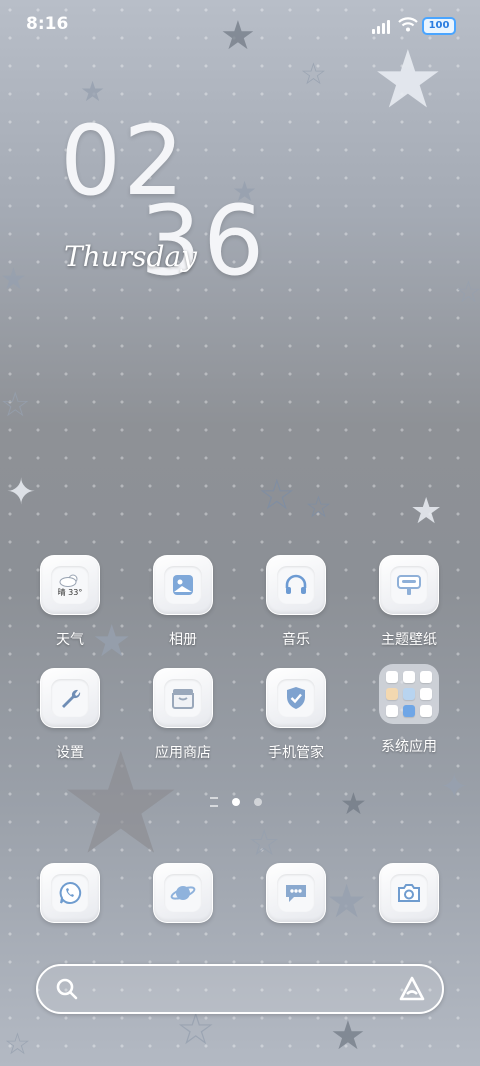  Describe the element at coordinates (296, 753) in the screenshot. I see `app-label: 手机管家` at that location.